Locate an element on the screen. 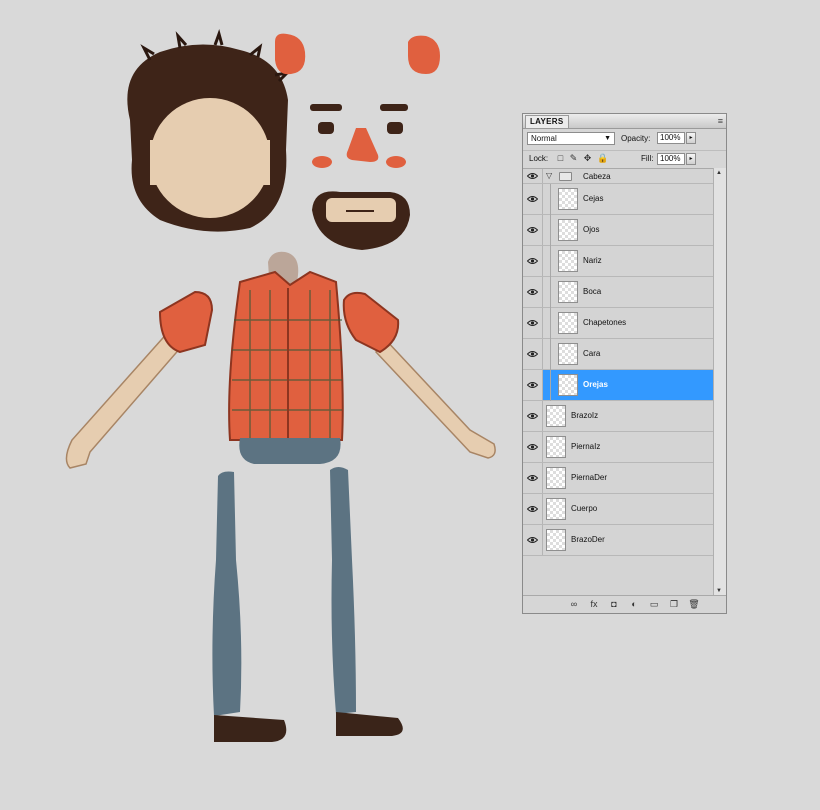 The width and height of the screenshot is (820, 810). layer-name: PiernaDer is located at coordinates (589, 477).